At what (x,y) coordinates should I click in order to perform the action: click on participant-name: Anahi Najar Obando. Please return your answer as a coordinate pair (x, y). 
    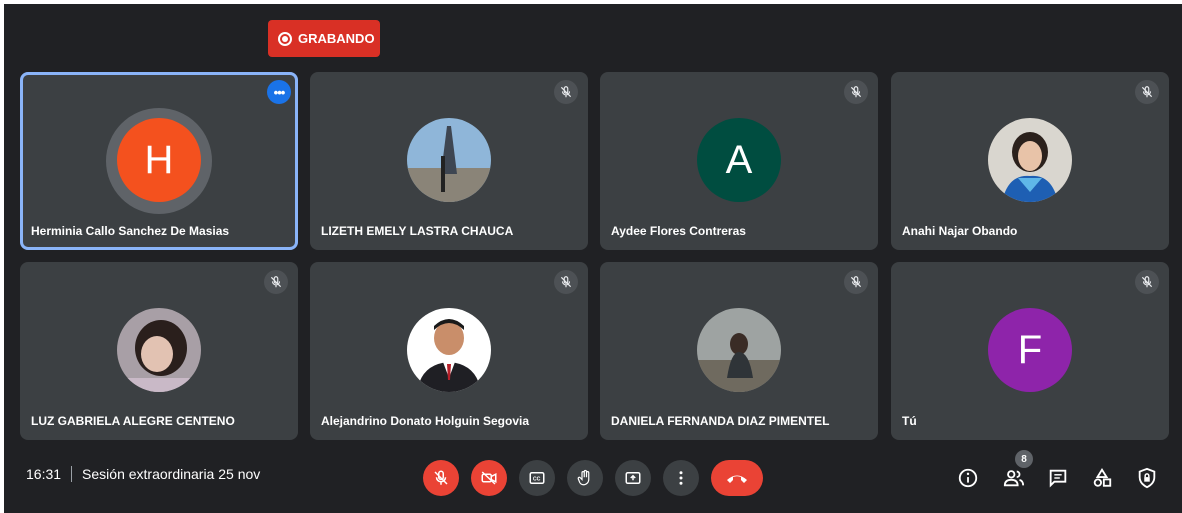
    Looking at the image, I should click on (960, 231).